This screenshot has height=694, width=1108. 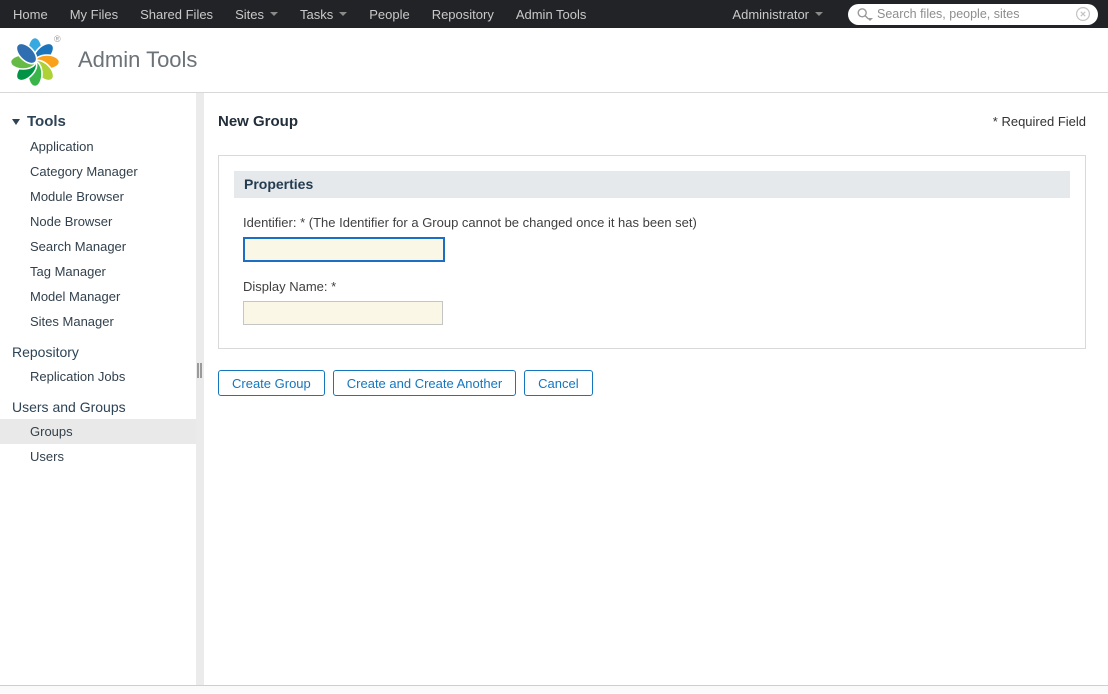 I want to click on required-field-note: * Required Field, so click(x=1039, y=121).